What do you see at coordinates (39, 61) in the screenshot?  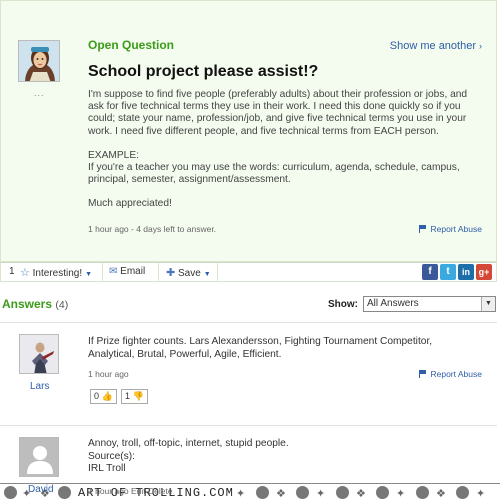 I see `asker-avatar` at bounding box center [39, 61].